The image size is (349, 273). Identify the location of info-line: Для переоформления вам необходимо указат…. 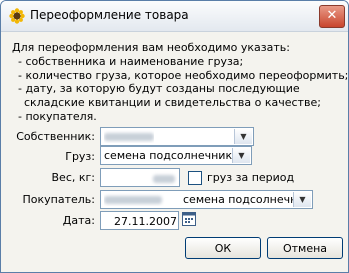
(151, 47).